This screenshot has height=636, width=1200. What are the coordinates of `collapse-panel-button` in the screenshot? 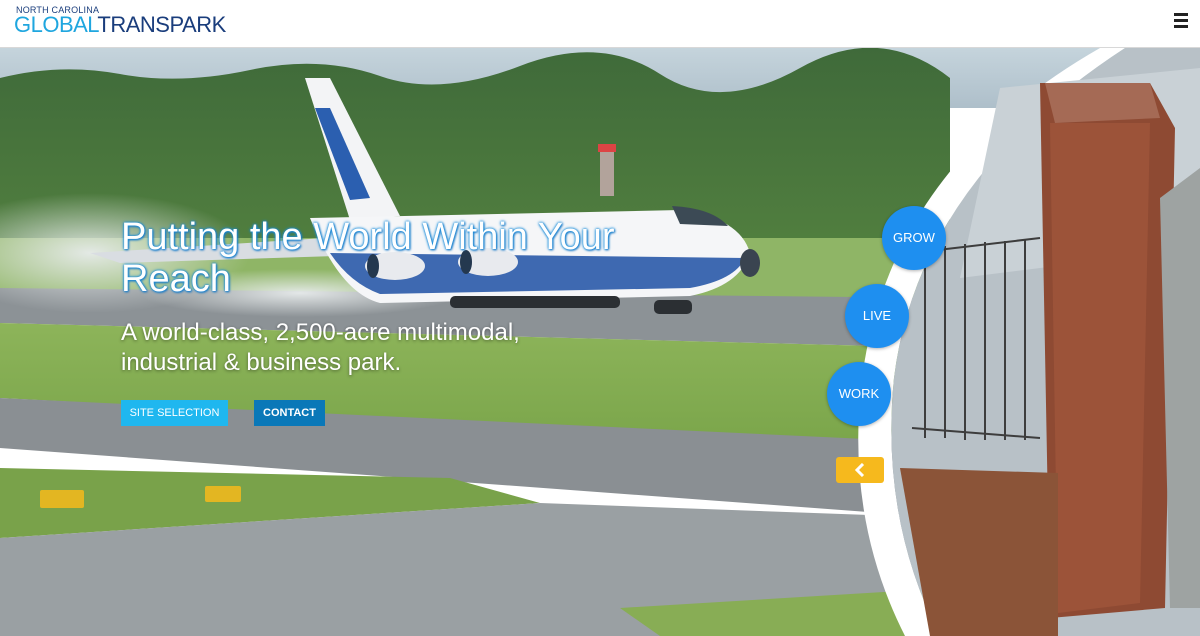 It's located at (860, 470).